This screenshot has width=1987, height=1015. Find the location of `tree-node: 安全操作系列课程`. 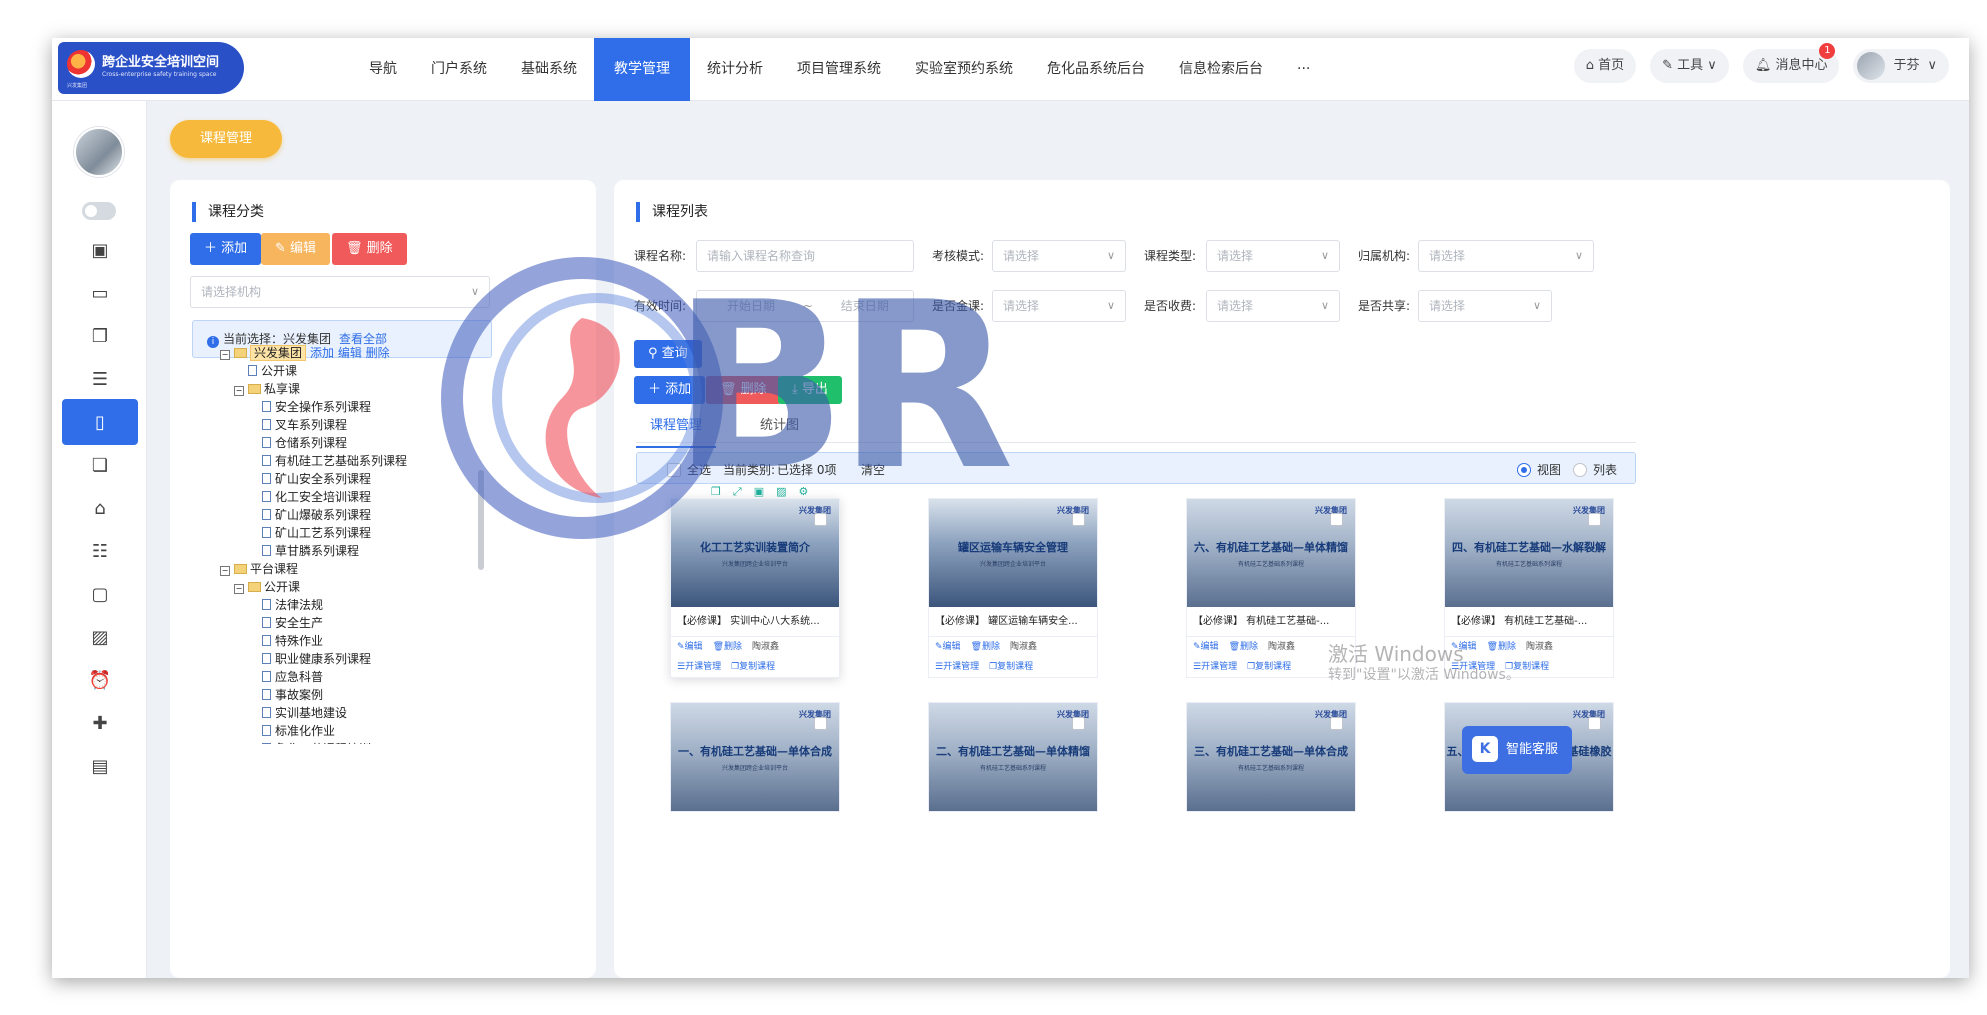

tree-node: 安全操作系列课程 is located at coordinates (350, 407).